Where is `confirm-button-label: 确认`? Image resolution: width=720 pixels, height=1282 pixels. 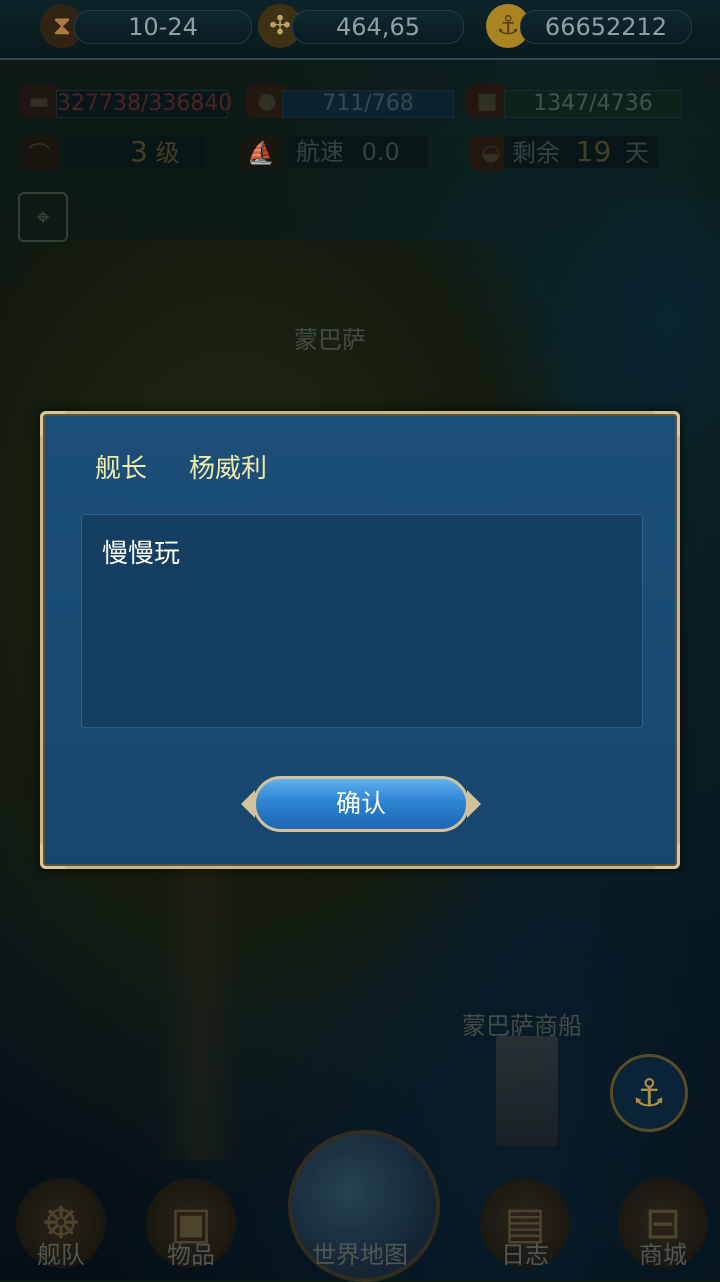 confirm-button-label: 确认 is located at coordinates (361, 804).